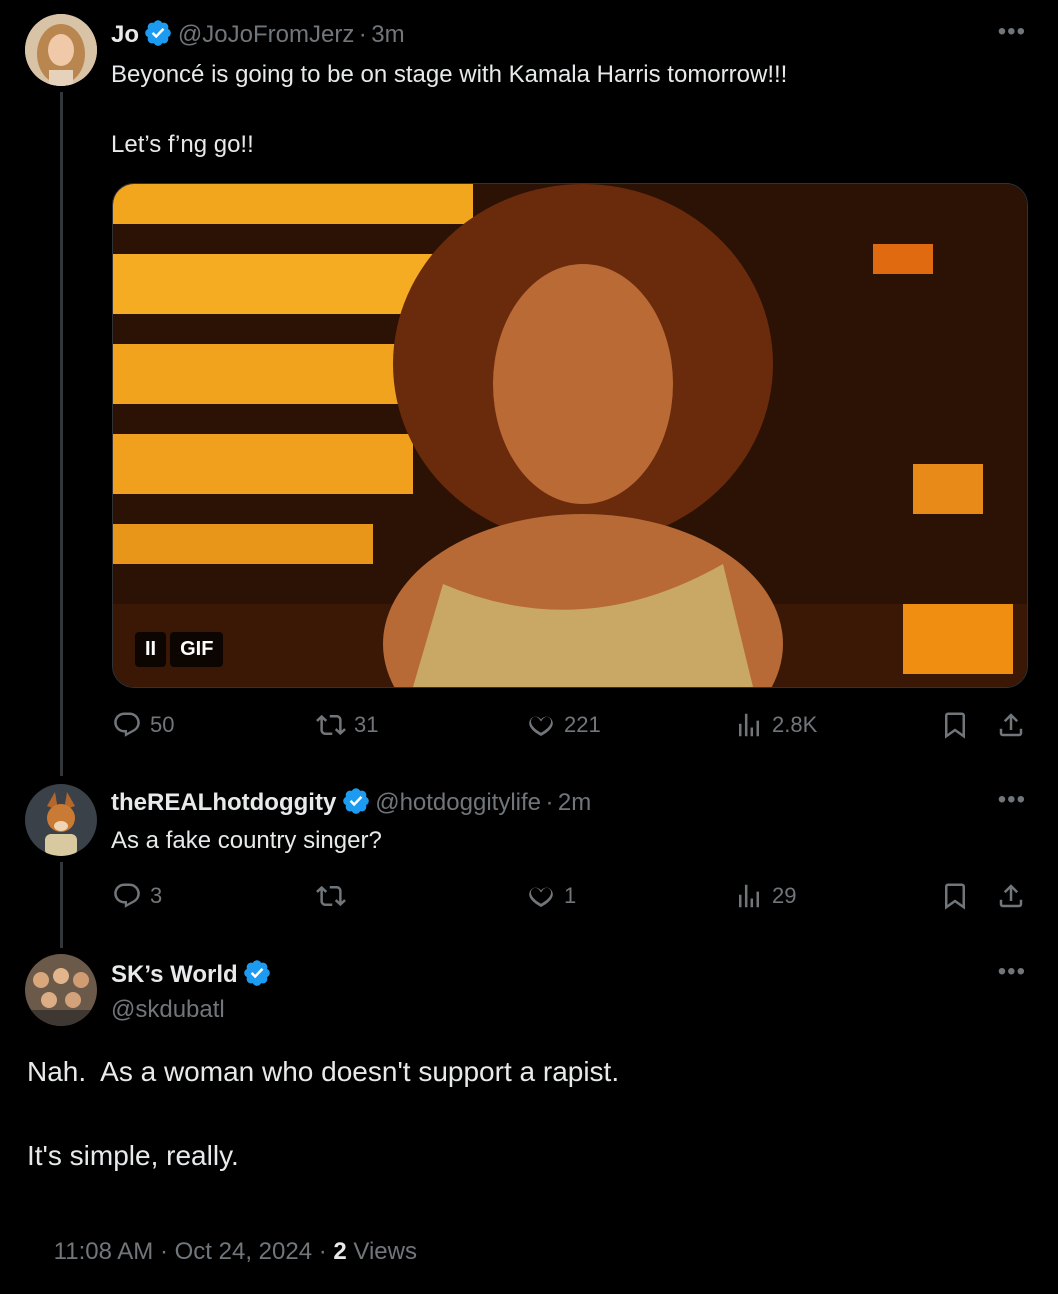 Image resolution: width=1058 pixels, height=1294 pixels. I want to click on views-label: Views, so click(381, 1251).